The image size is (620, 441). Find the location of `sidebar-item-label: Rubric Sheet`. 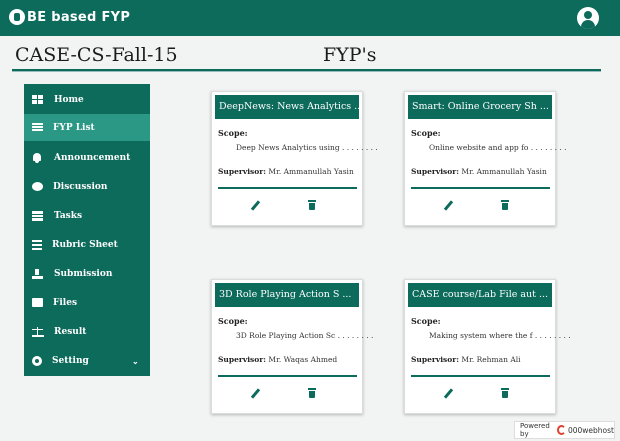

sidebar-item-label: Rubric Sheet is located at coordinates (85, 244).